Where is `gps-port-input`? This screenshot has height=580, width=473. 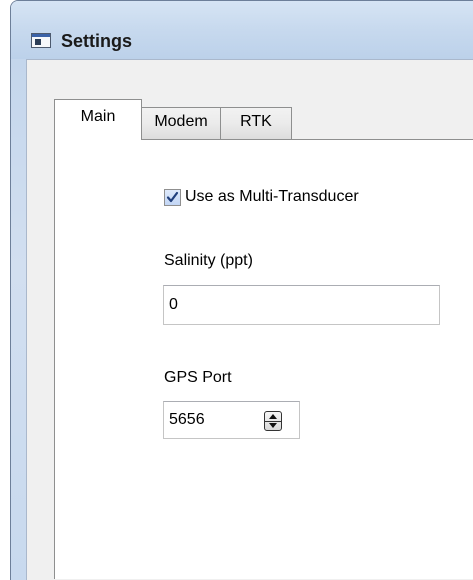 gps-port-input is located at coordinates (214, 420).